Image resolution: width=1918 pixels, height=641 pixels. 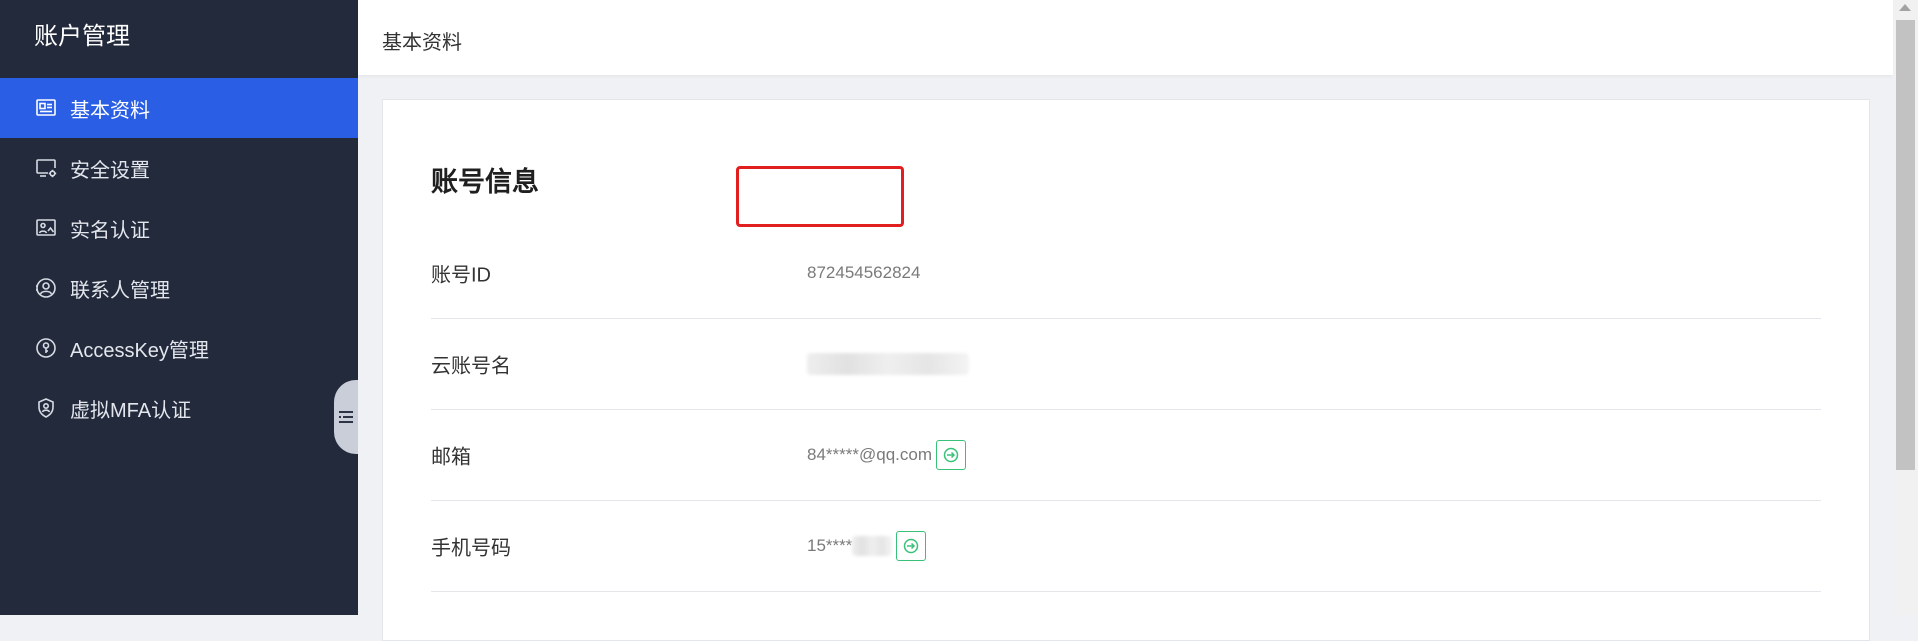 I want to click on email-label: 邮箱, so click(x=451, y=457).